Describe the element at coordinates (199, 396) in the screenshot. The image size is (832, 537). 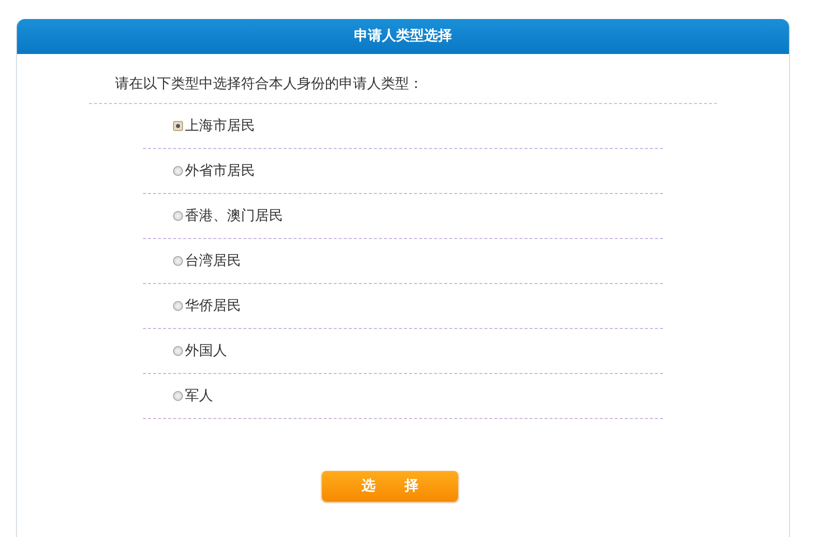
I see `option-label: 军人` at that location.